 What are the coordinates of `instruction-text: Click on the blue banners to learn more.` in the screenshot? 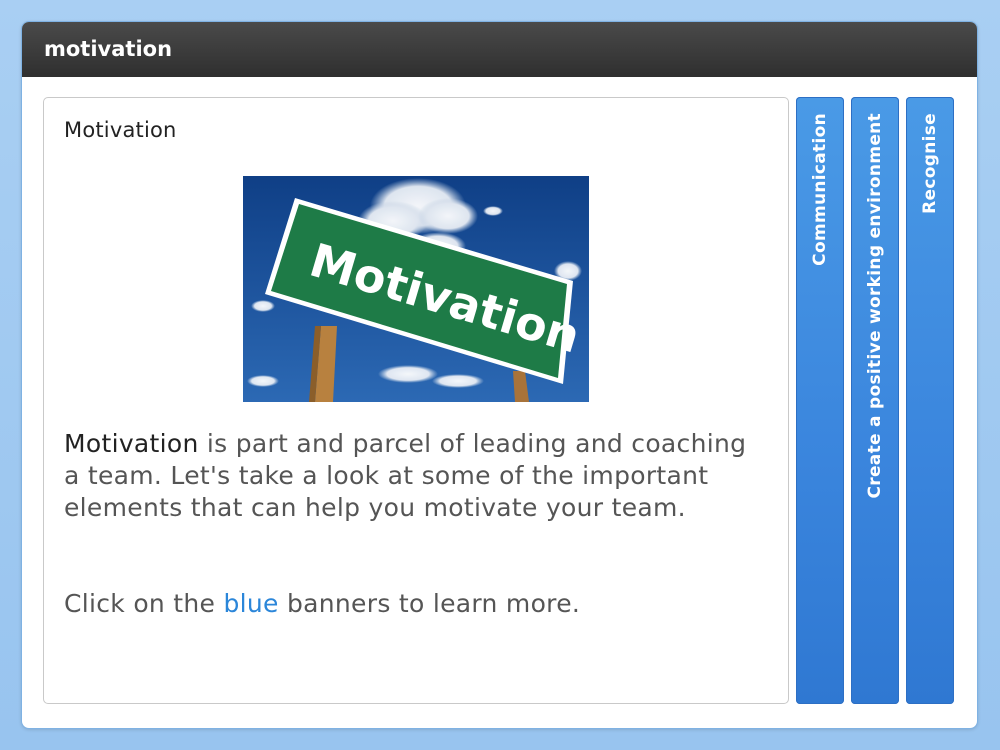 It's located at (322, 604).